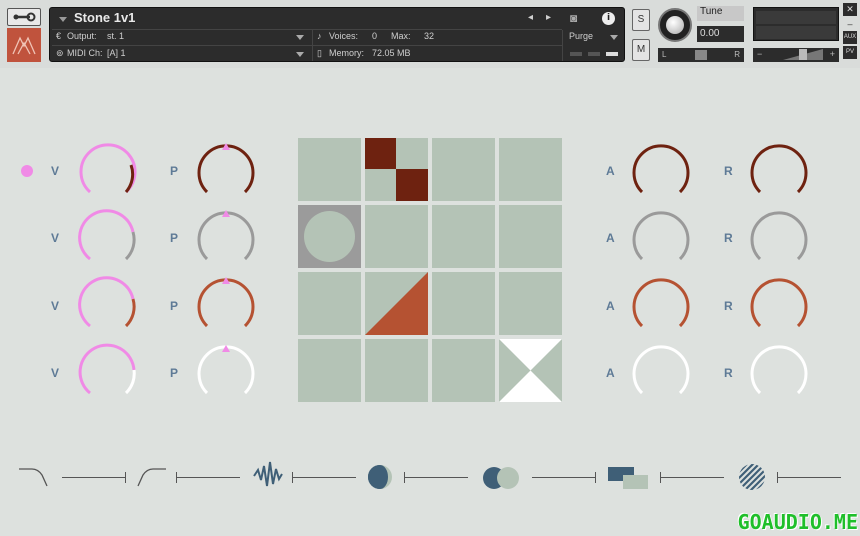 This screenshot has width=860, height=536. Describe the element at coordinates (502, 478) in the screenshot. I see `chorus-circles-icon` at that location.